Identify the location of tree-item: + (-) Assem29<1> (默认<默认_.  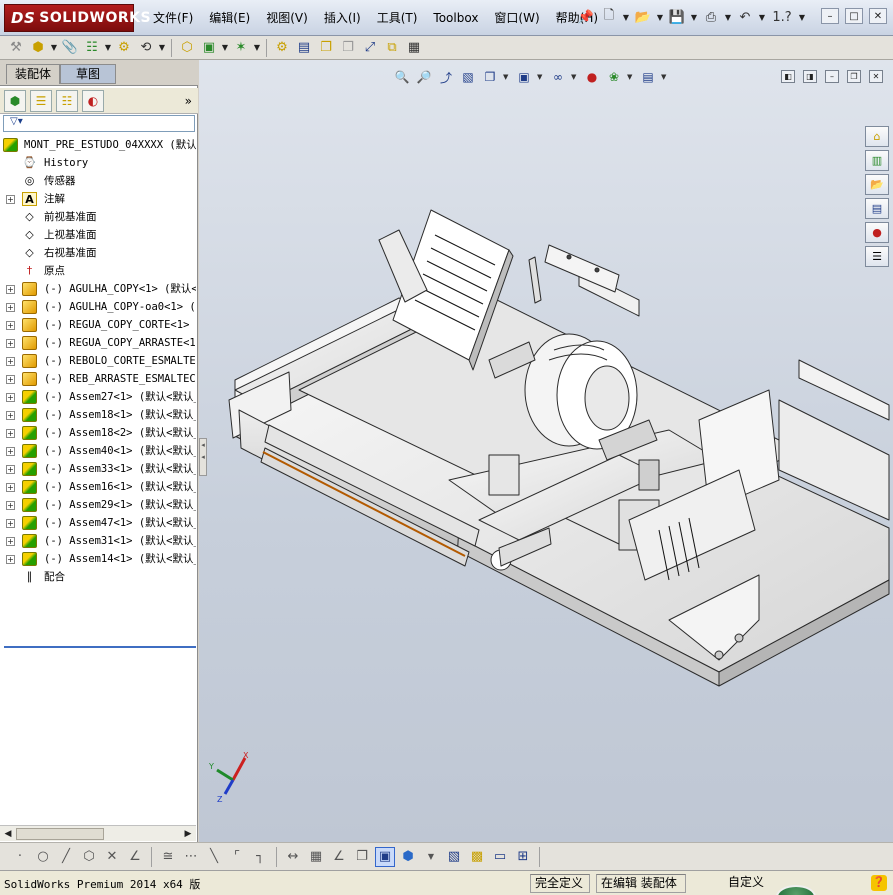
(98, 505).